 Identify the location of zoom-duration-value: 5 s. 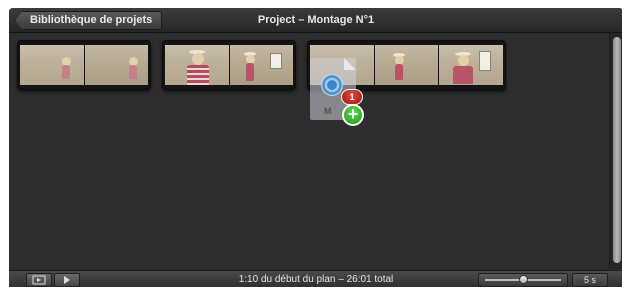
(590, 280).